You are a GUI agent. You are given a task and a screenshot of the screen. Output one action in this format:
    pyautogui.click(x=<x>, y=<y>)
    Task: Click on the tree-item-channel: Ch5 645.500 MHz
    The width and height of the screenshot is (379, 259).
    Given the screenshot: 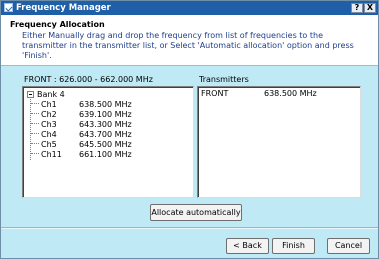 What is the action you would take?
    pyautogui.click(x=81, y=145)
    